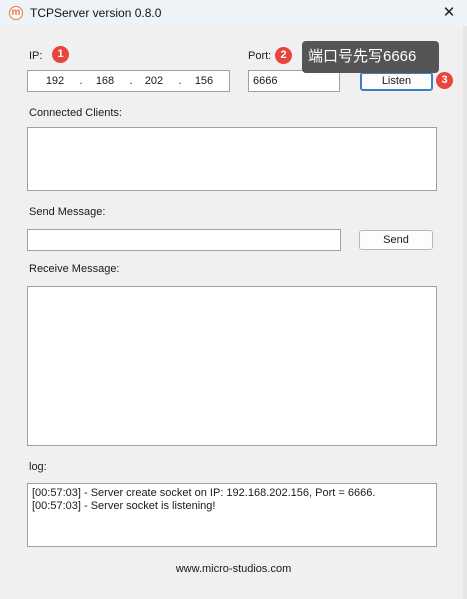 The width and height of the screenshot is (467, 599). Describe the element at coordinates (184, 240) in the screenshot. I see `send-message-input` at that location.